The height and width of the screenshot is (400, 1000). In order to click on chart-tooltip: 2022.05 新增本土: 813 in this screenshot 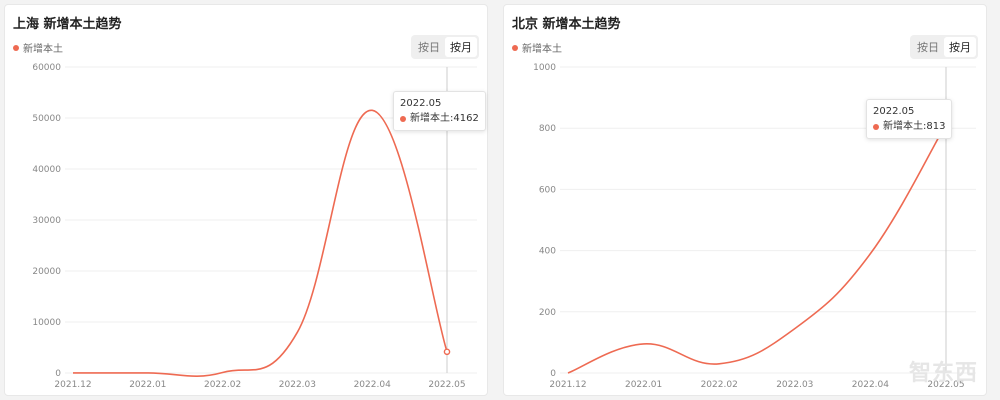, I will do `click(909, 119)`.